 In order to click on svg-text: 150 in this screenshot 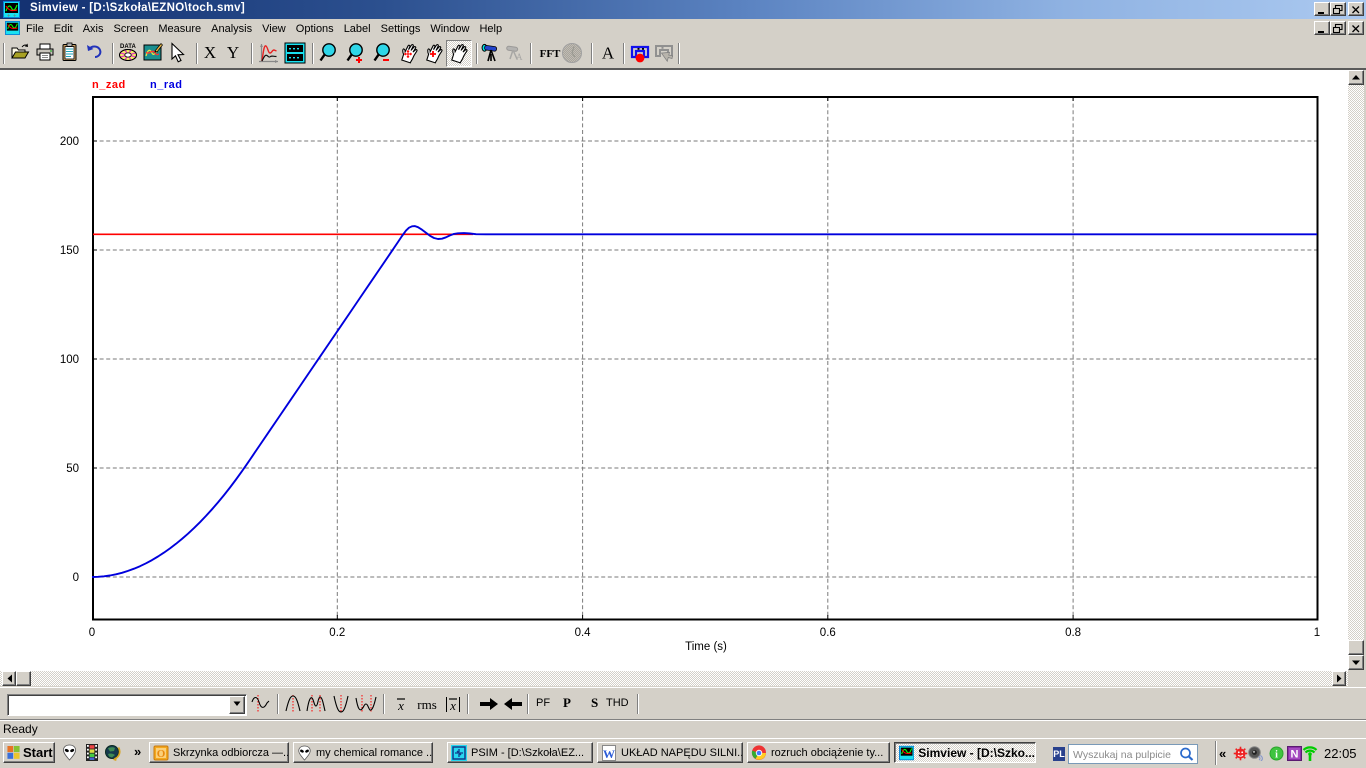, I will do `click(69, 251)`.